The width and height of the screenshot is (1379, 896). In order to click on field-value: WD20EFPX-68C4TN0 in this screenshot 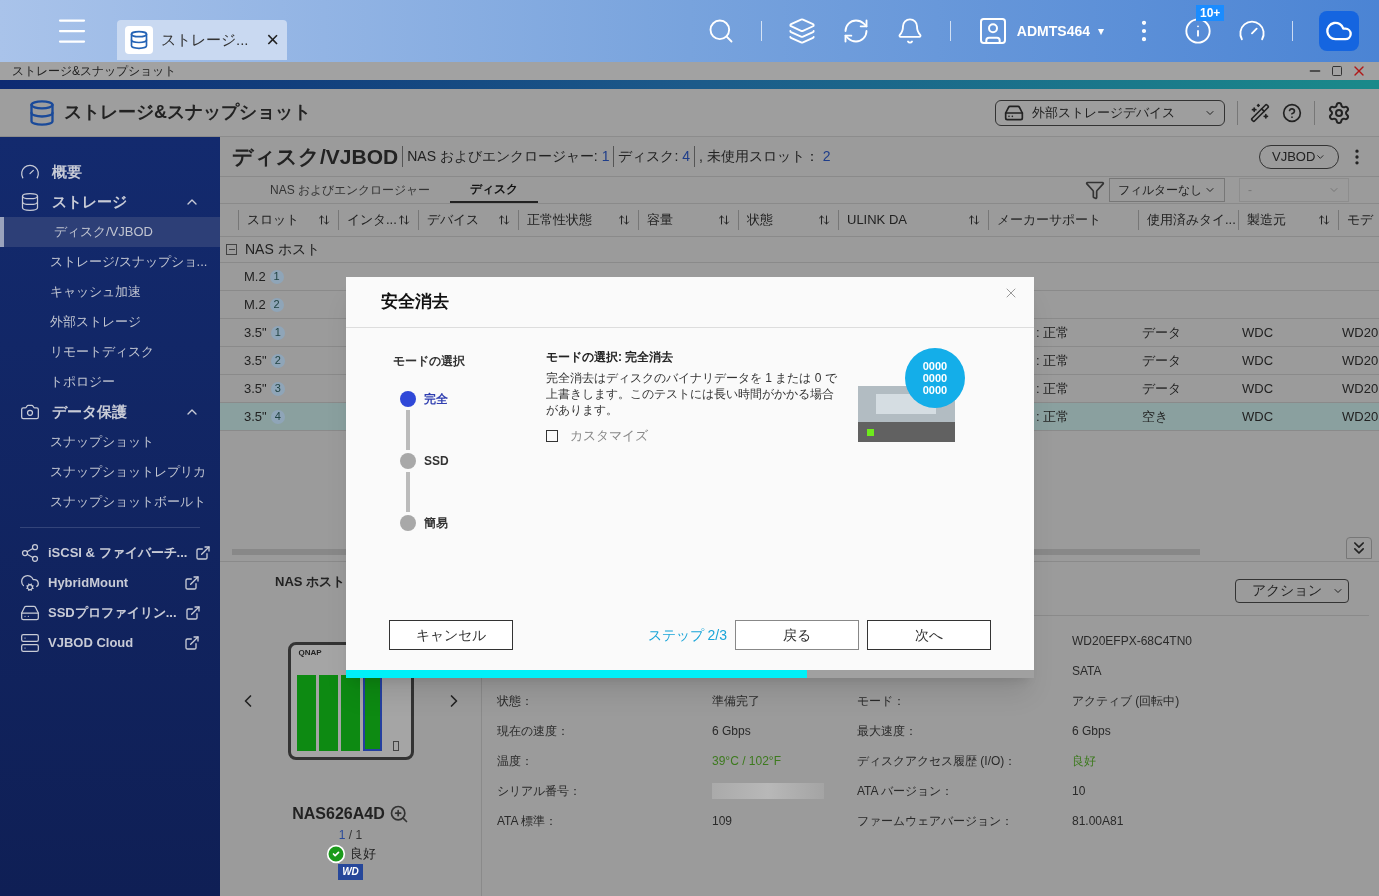, I will do `click(1132, 641)`.